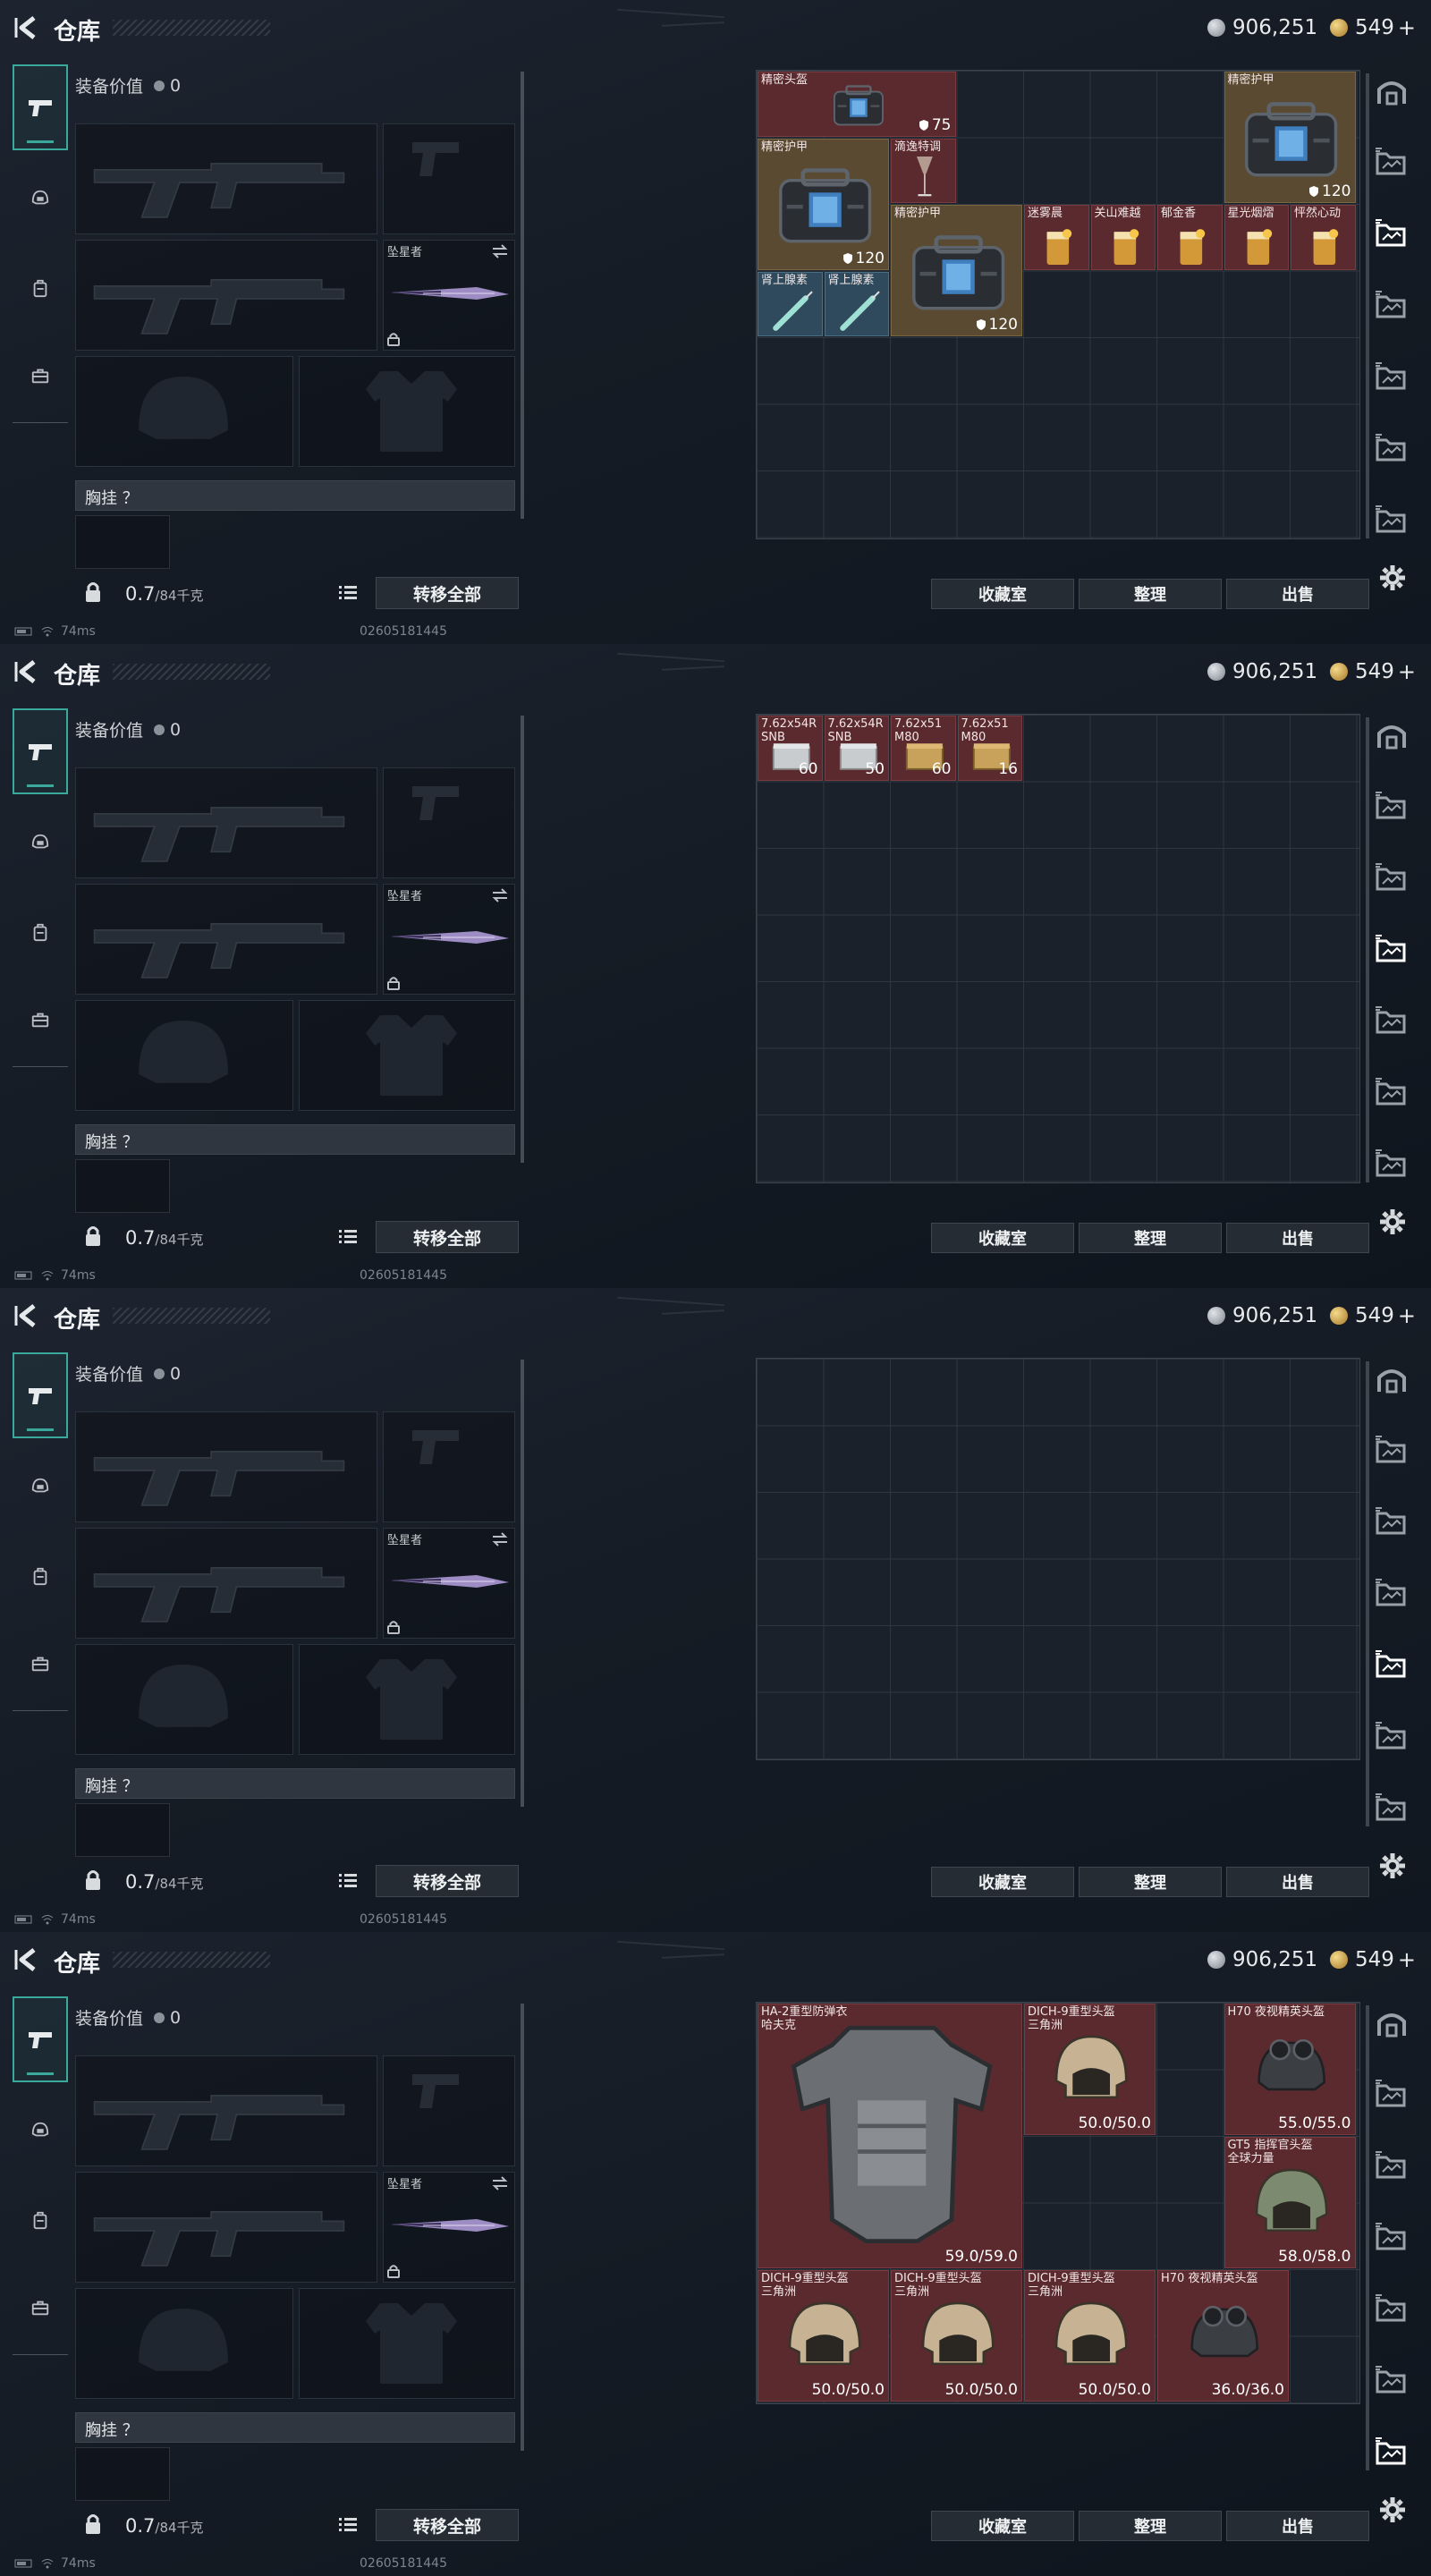 This screenshot has width=1431, height=2576. I want to click on inventory-item: H70 夜视精英头盔 36.0/36.0, so click(1223, 2336).